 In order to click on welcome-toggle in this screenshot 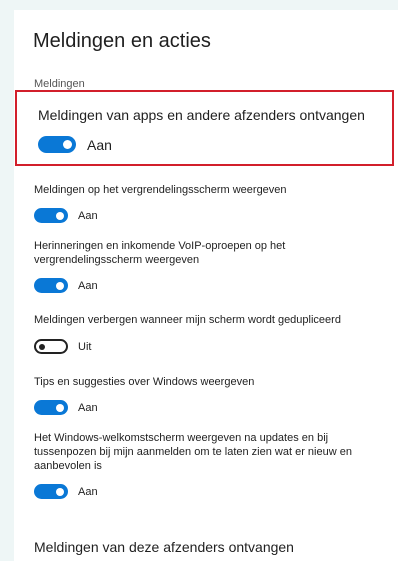, I will do `click(51, 491)`.